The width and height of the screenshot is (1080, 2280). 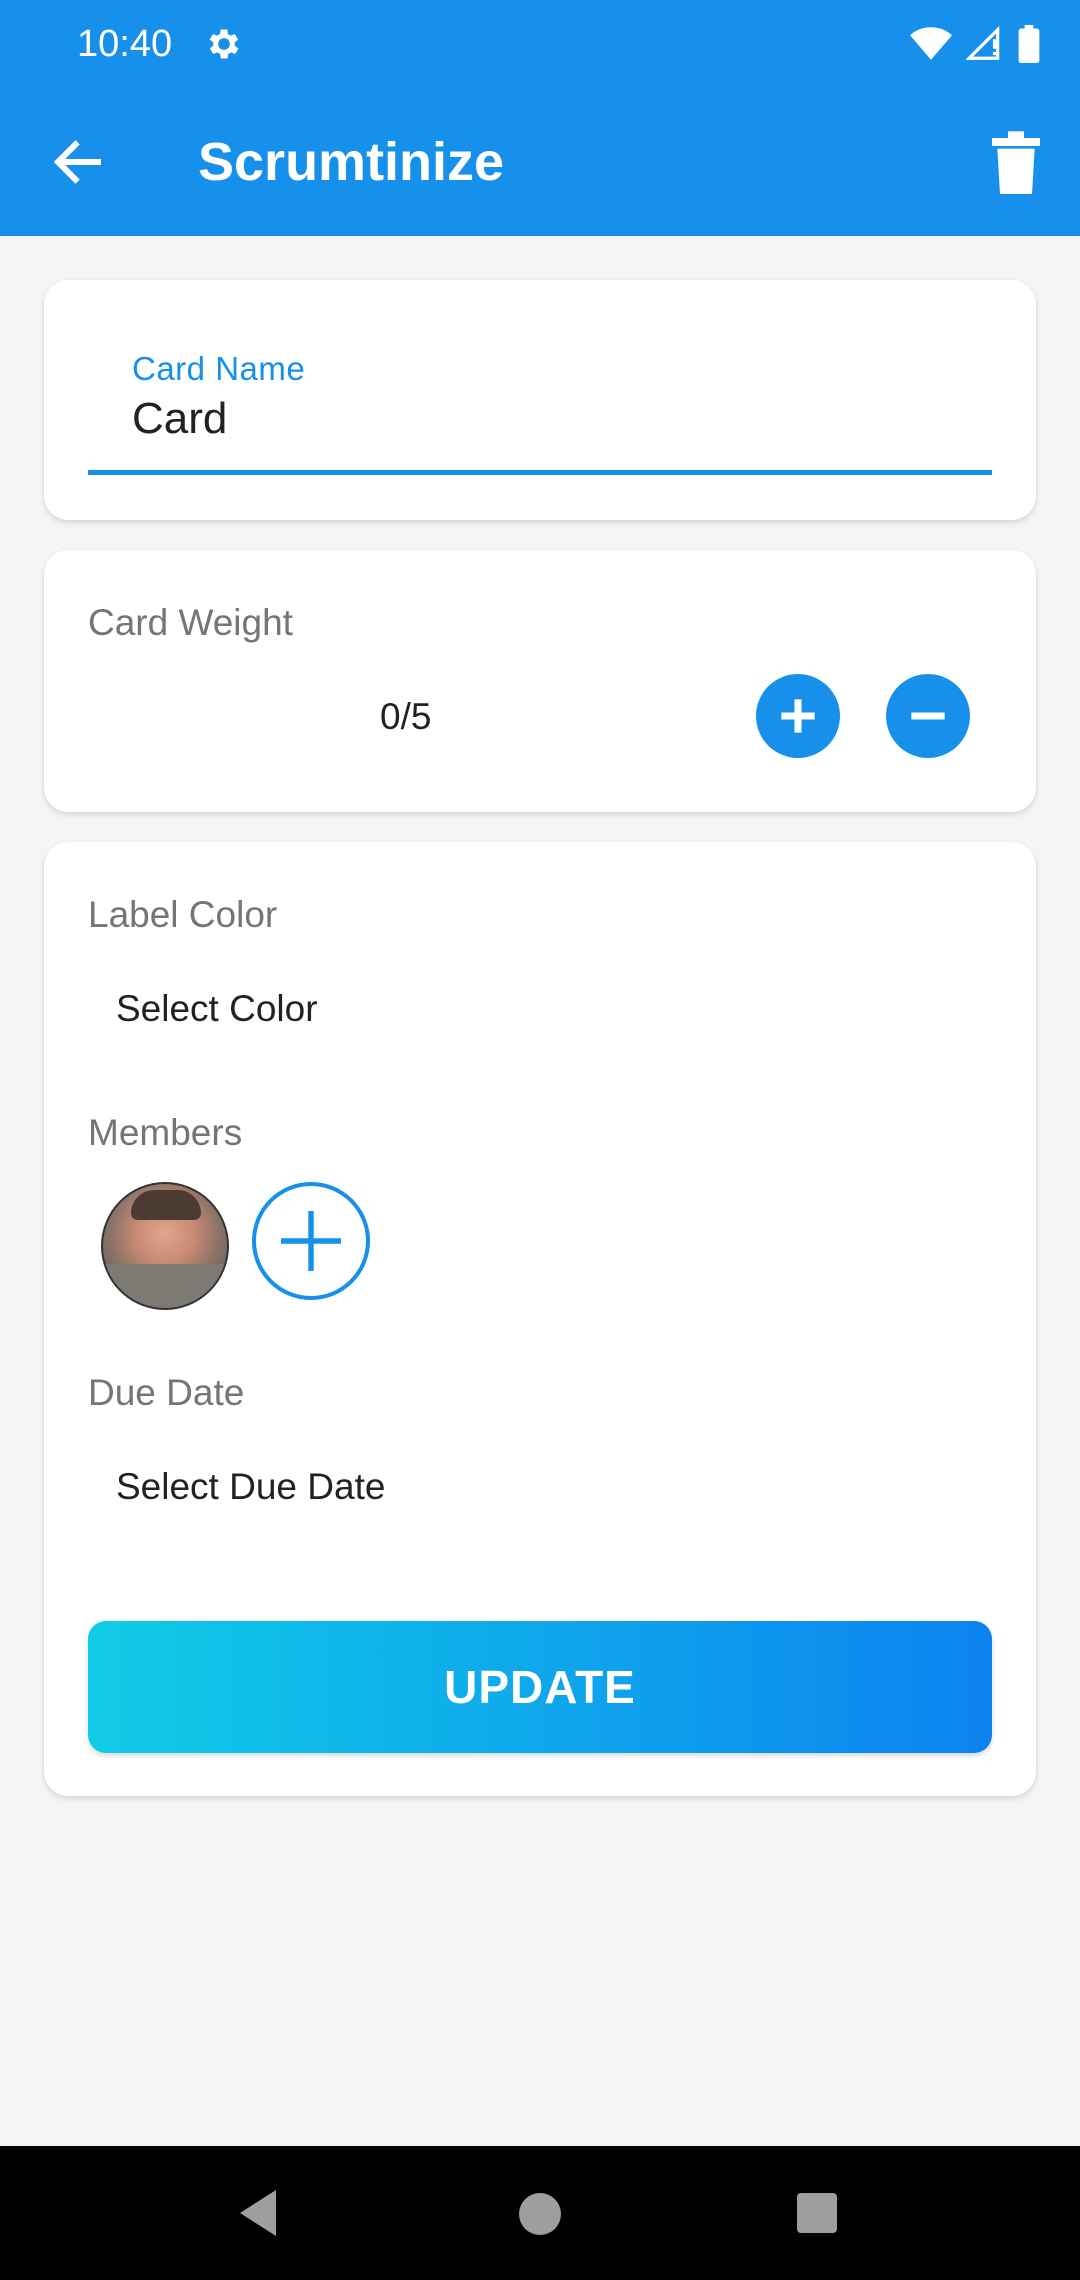 What do you see at coordinates (351, 162) in the screenshot?
I see `app-title: Scrumtinize` at bounding box center [351, 162].